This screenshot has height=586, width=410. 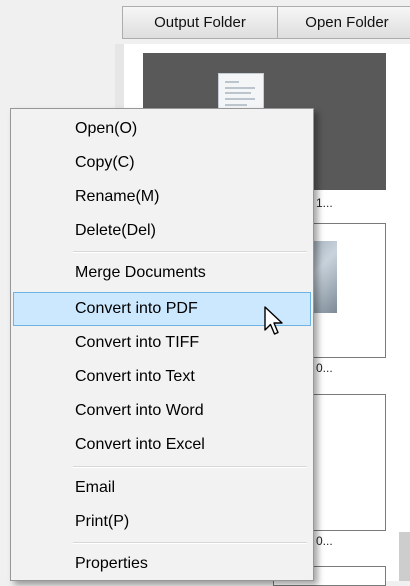 I want to click on menu-item-label: Convert into Word, so click(x=139, y=410).